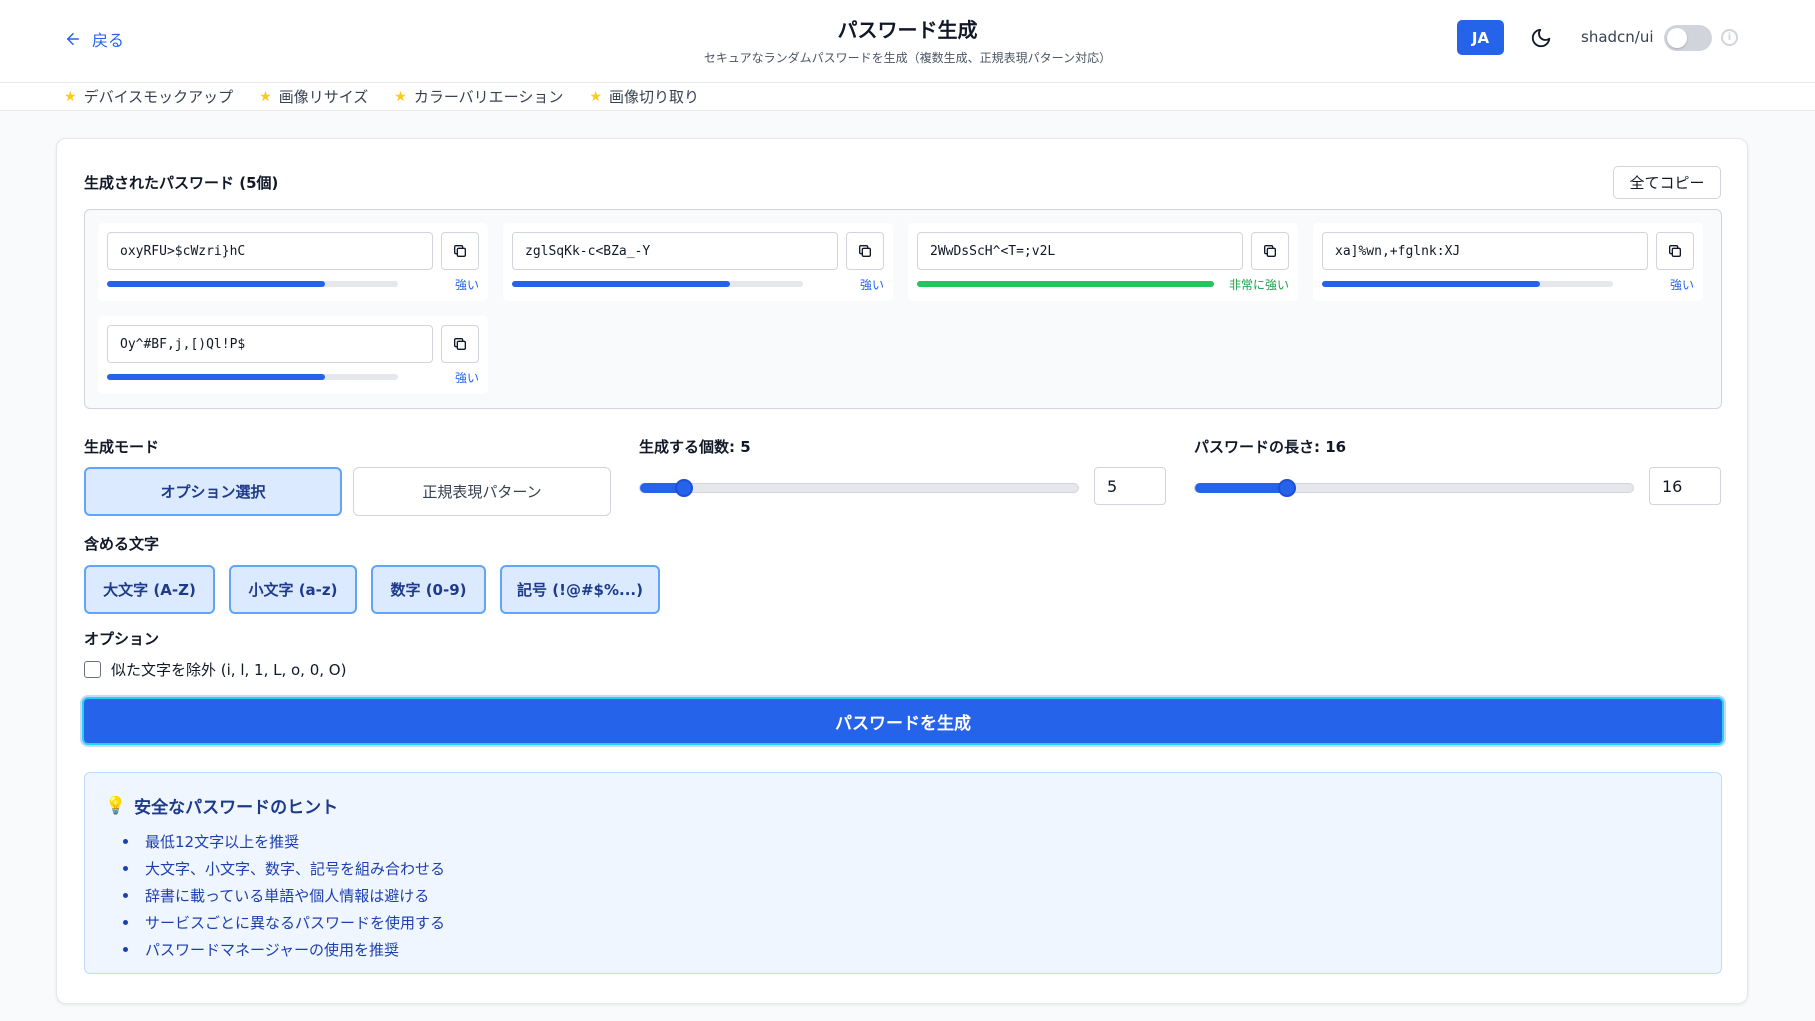 This screenshot has width=1815, height=1021. I want to click on password-item: 2WwDsScH^<T=;v2L 非常に強い, so click(1103, 262).